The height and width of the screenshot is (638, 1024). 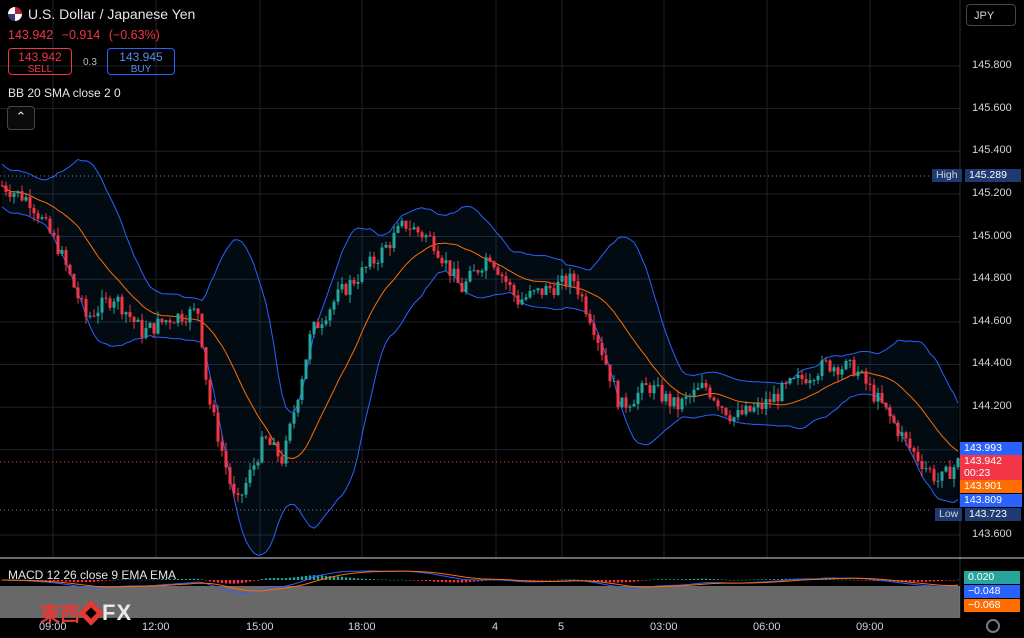 I want to click on logo-fx-text: FX, so click(x=117, y=612).